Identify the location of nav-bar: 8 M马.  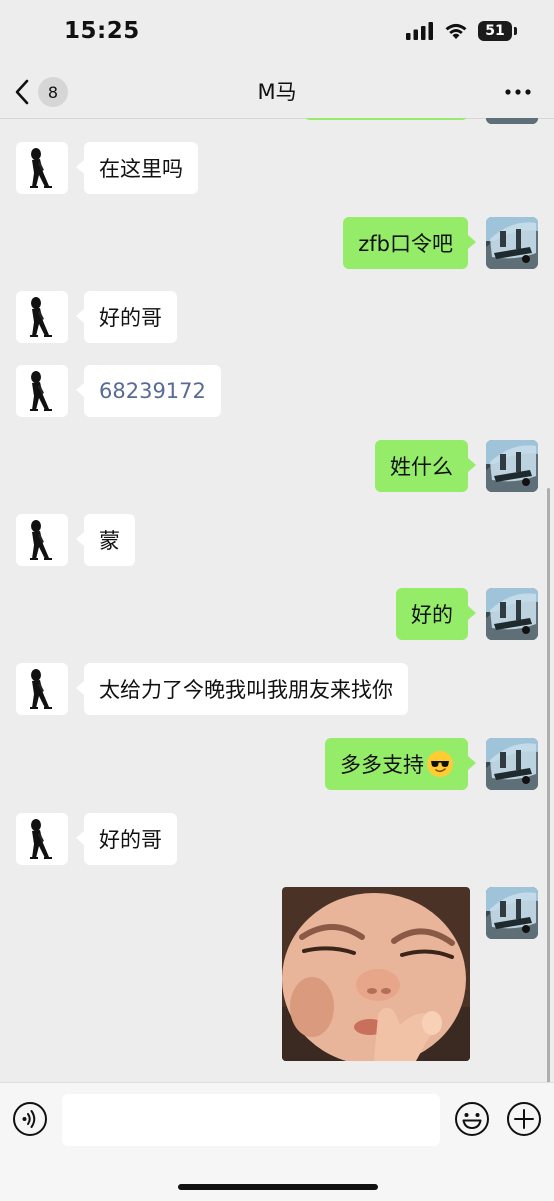
(277, 92).